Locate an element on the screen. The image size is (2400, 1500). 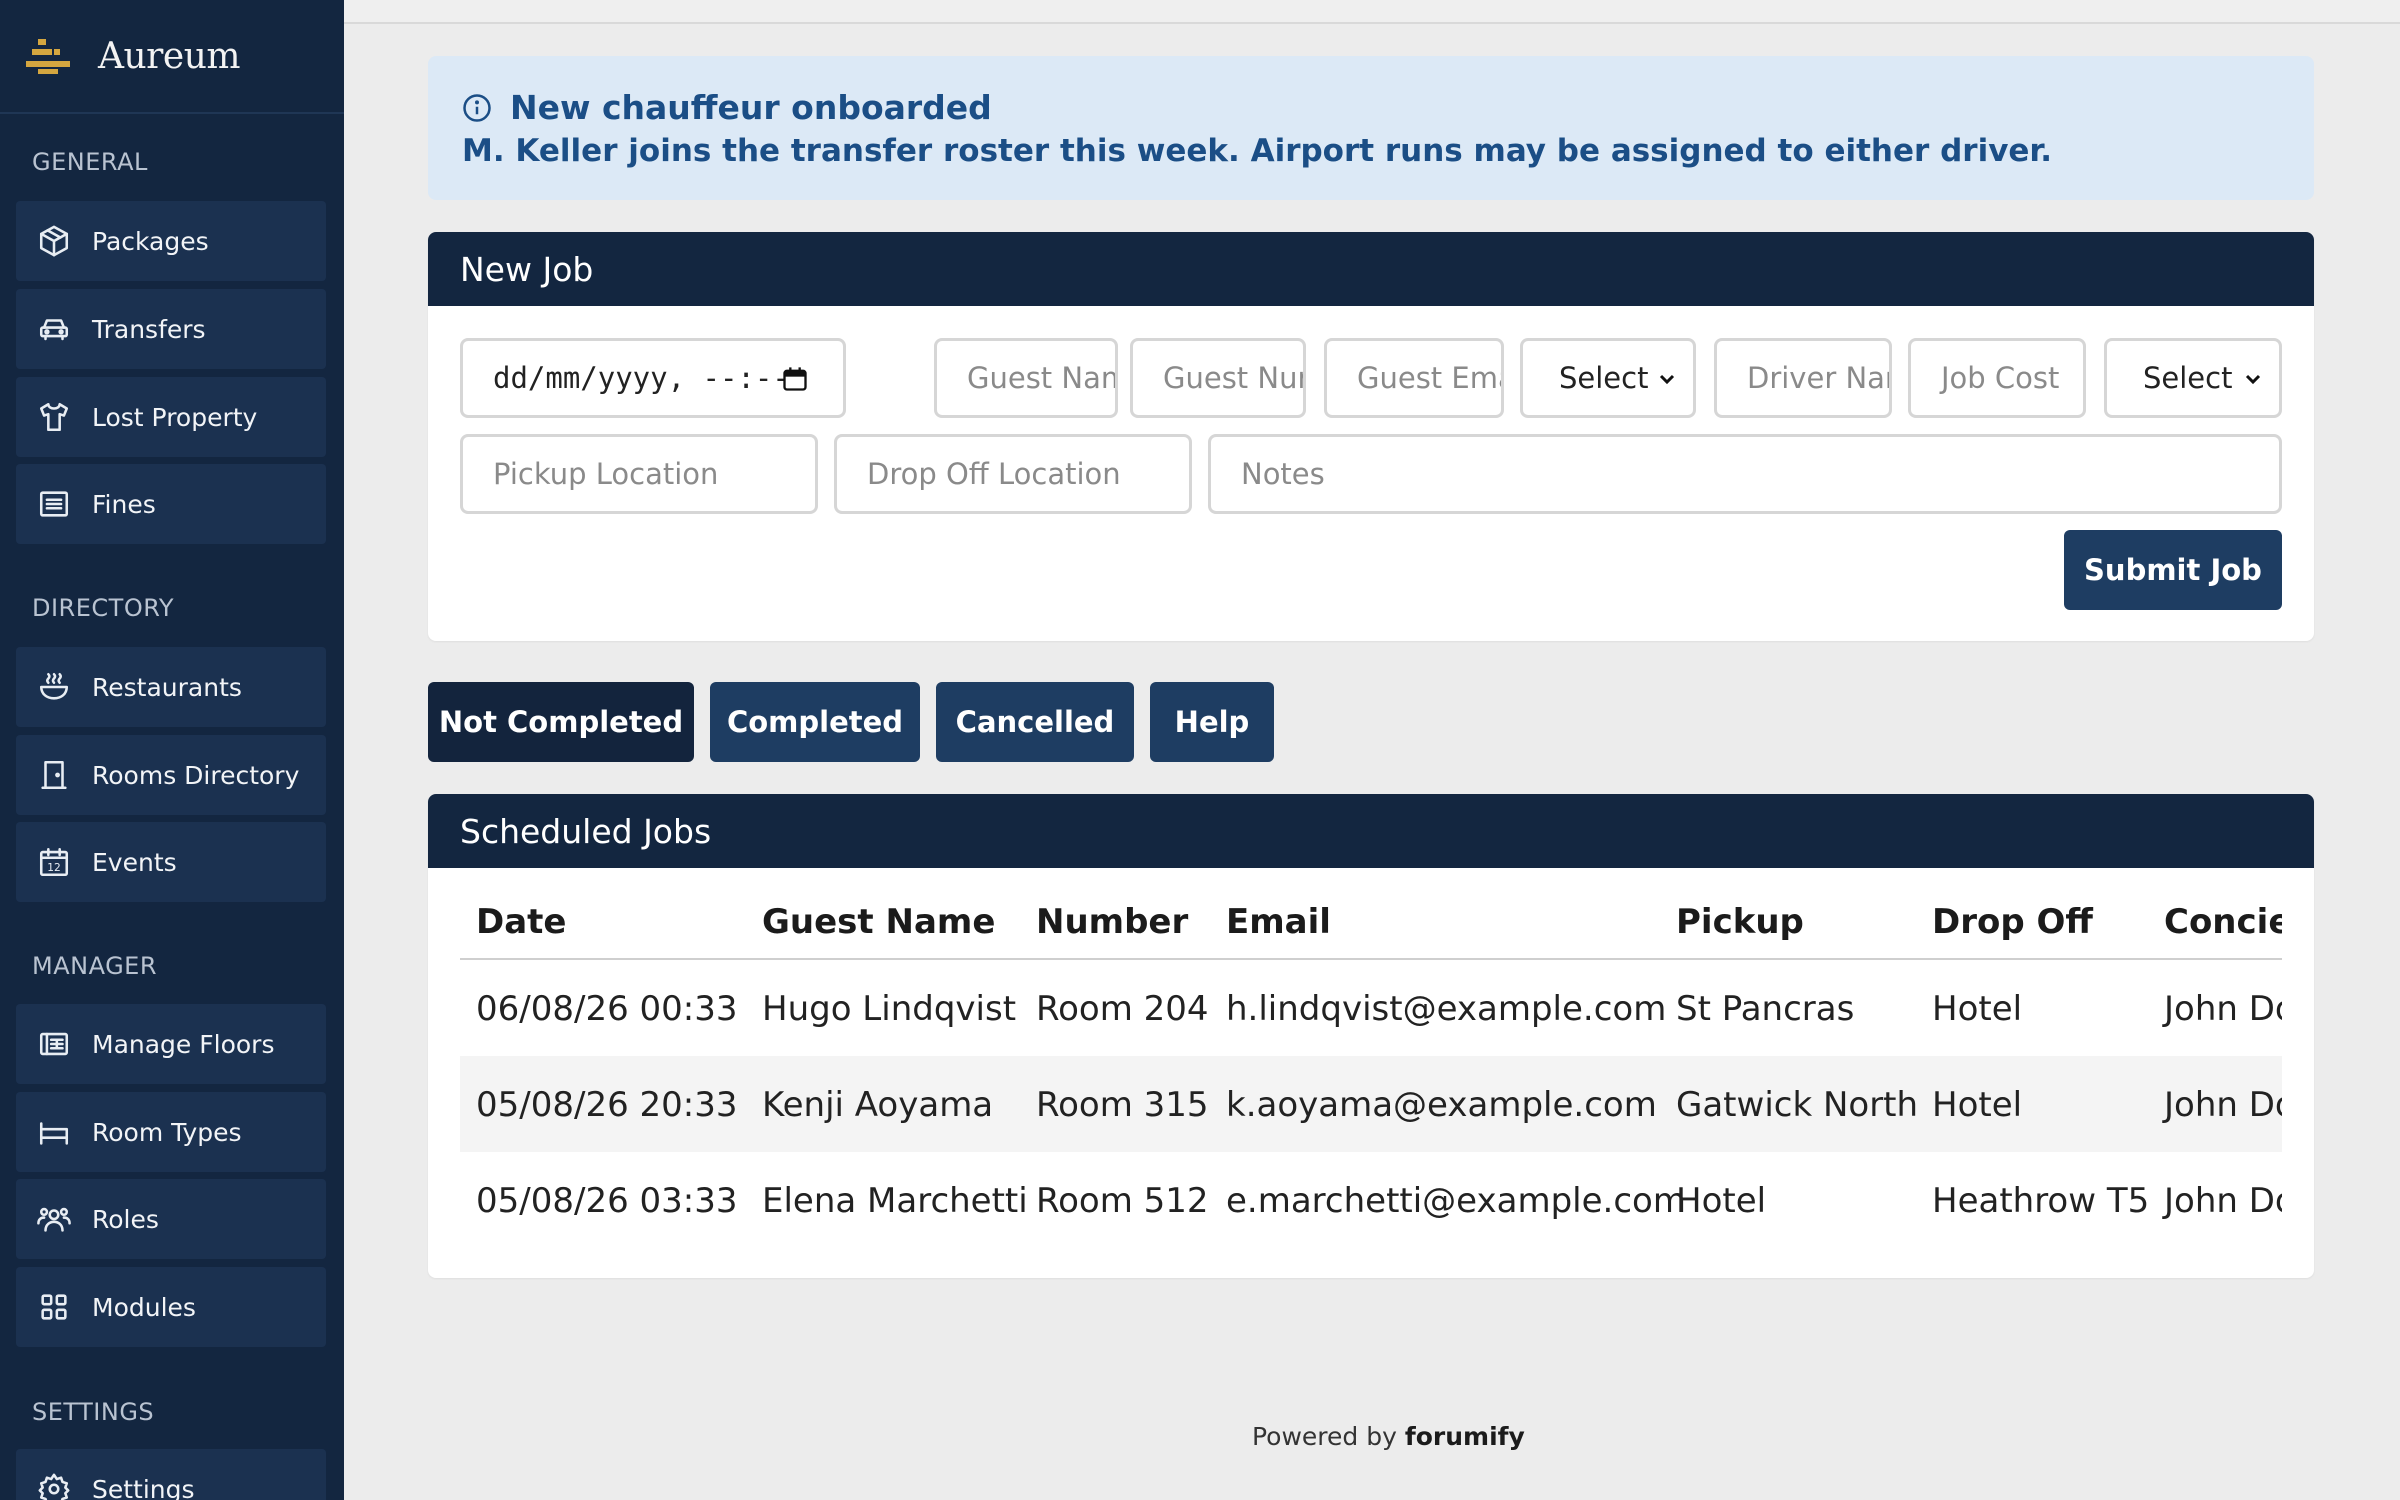
sidebar-item-label: Fines is located at coordinates (124, 504).